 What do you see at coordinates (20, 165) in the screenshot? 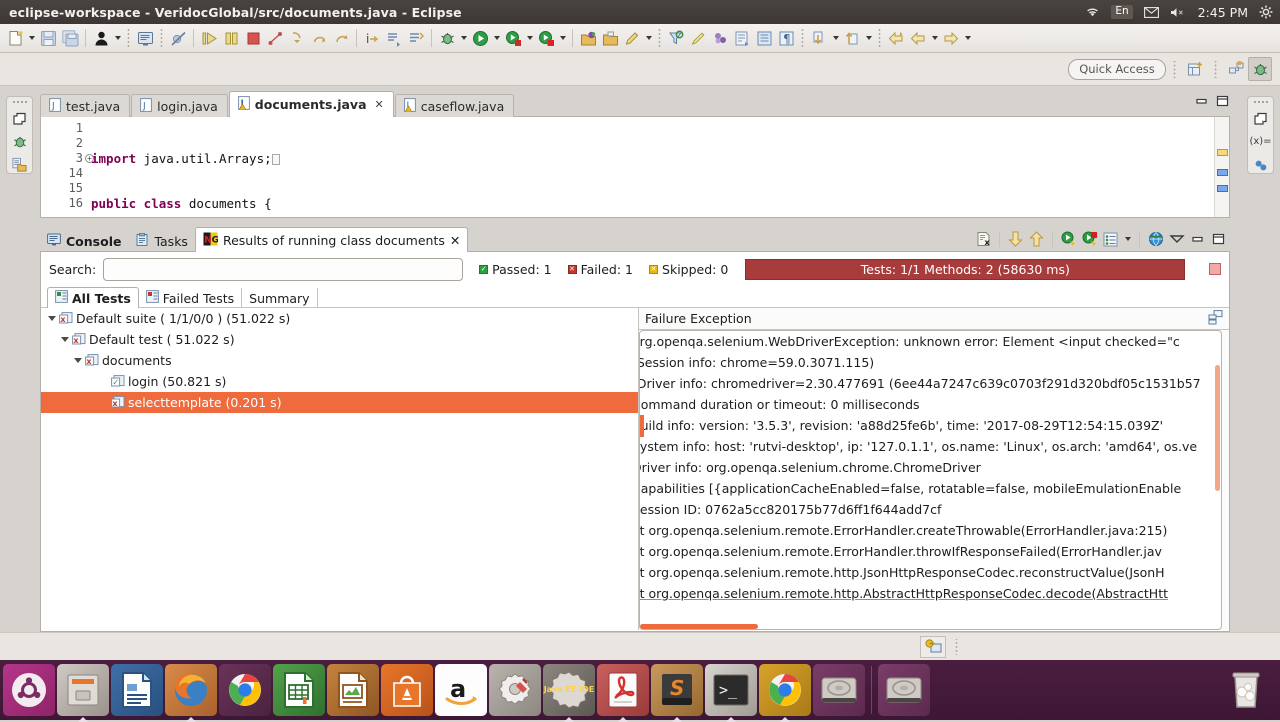
I see `package-explorer-icon` at bounding box center [20, 165].